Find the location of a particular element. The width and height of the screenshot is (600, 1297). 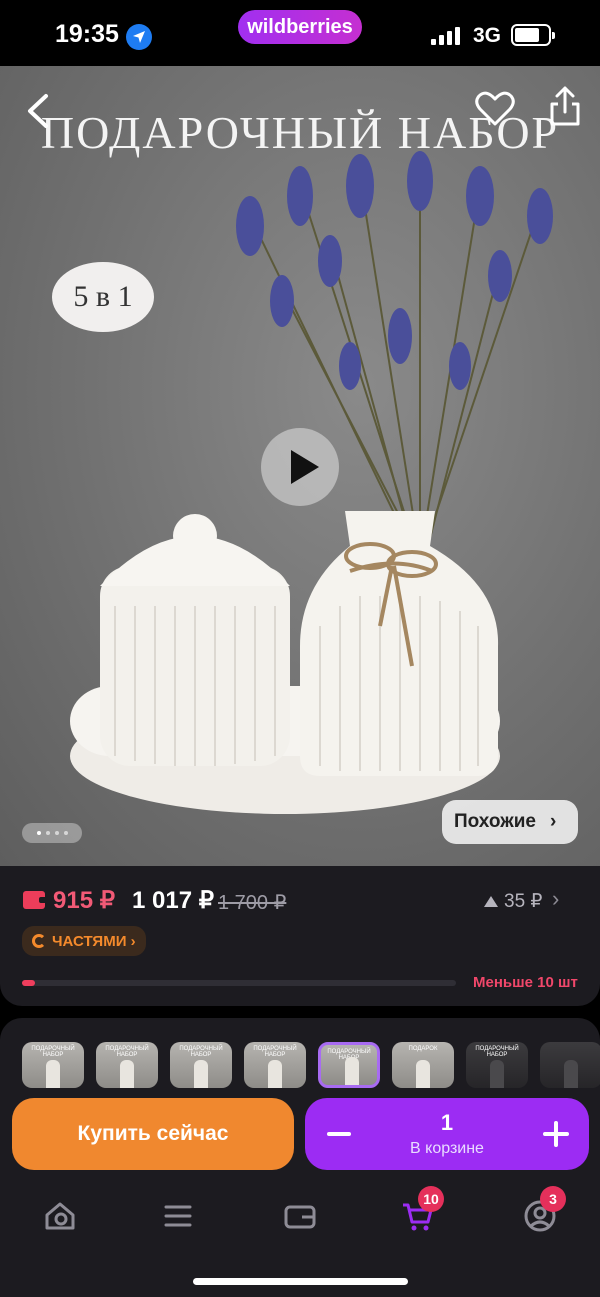

variant-thumbnail is located at coordinates (570, 1065).